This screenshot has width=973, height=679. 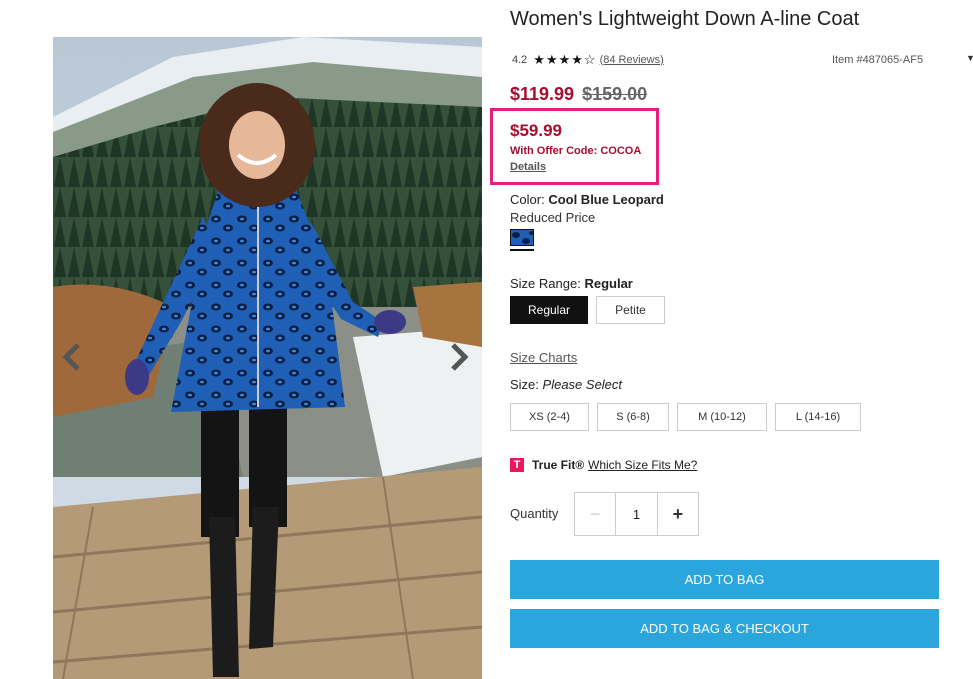 I want to click on size-range-value: Regular, so click(x=608, y=283).